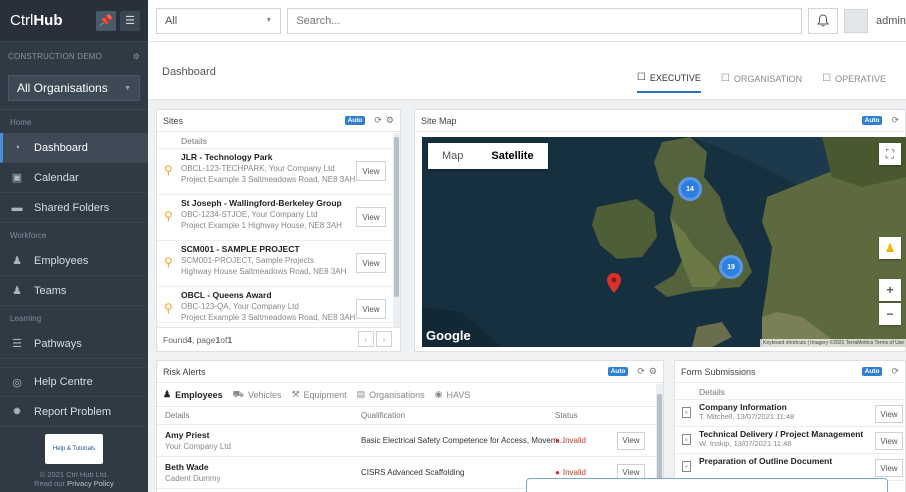 This screenshot has width=906, height=492. I want to click on tab-organisations: ▤ Organisations, so click(391, 395).